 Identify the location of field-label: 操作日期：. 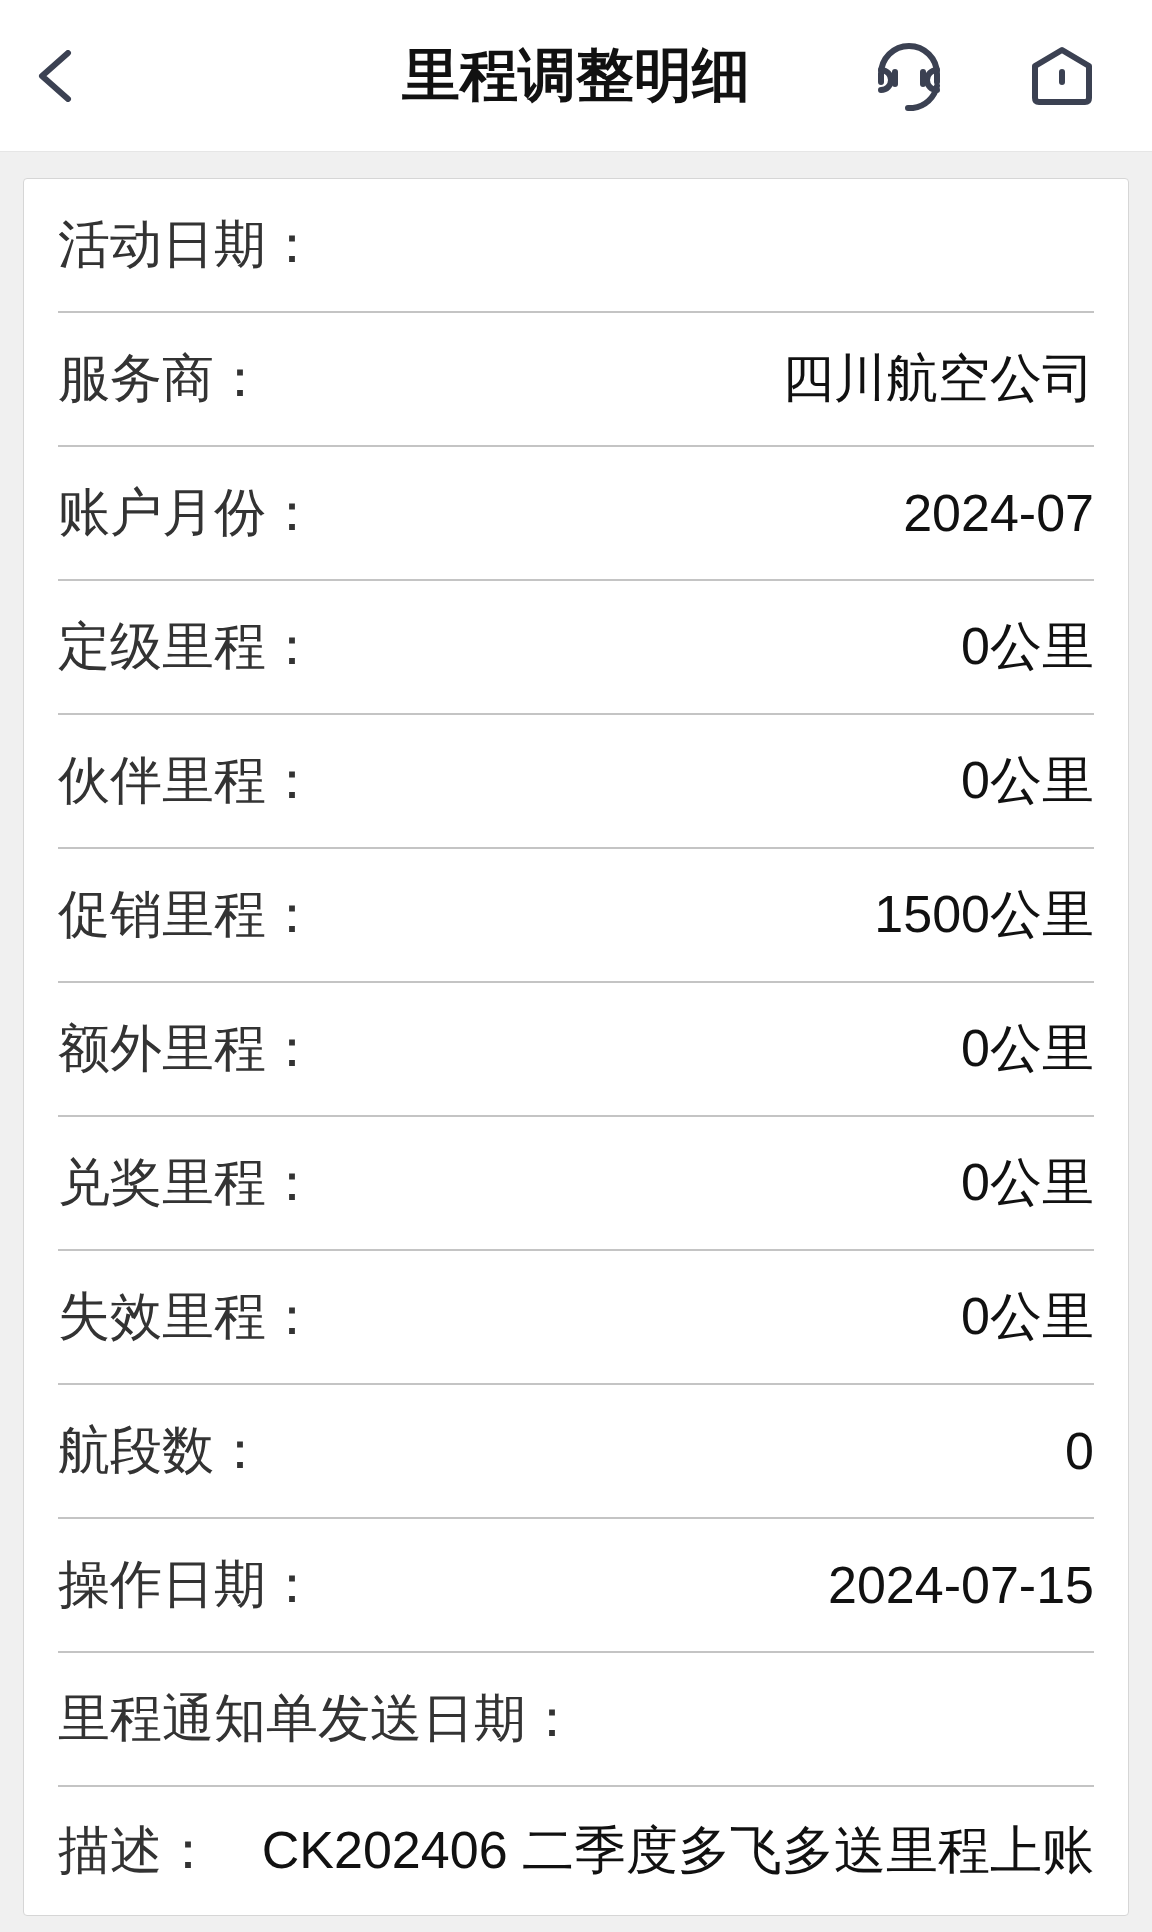
(188, 1584).